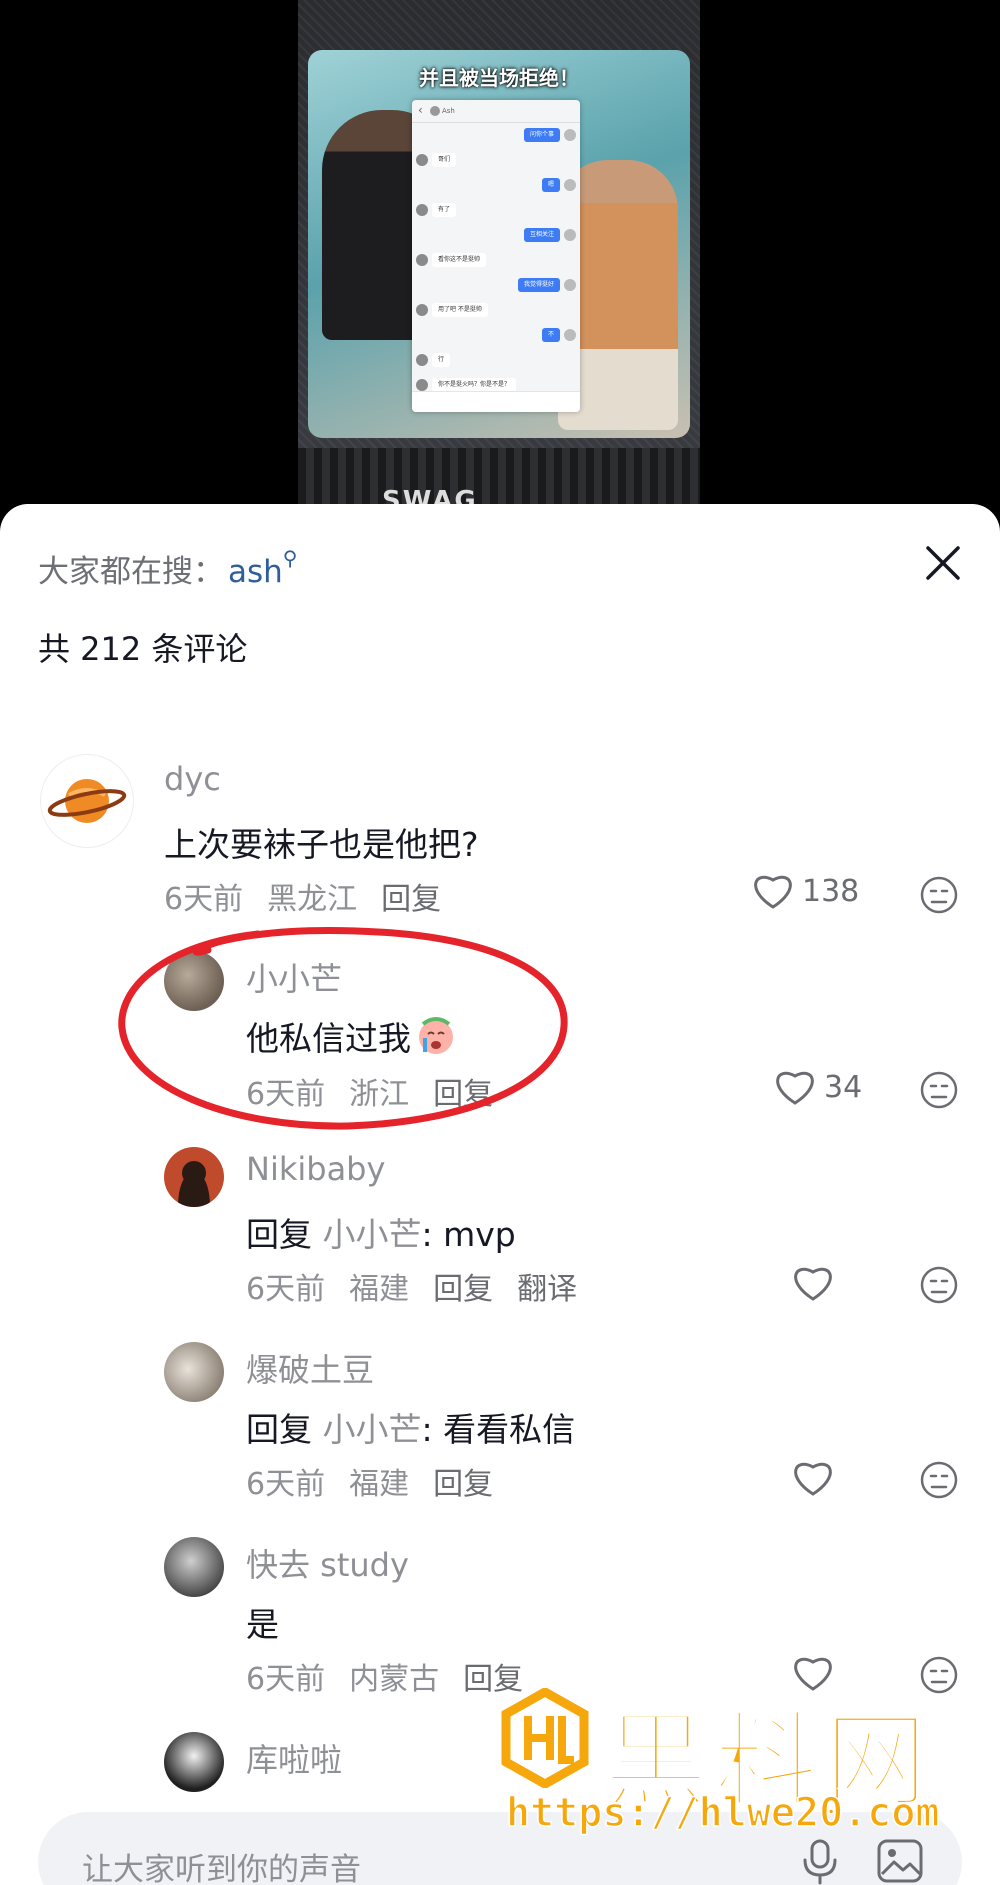 The height and width of the screenshot is (1885, 1000). What do you see at coordinates (294, 1758) in the screenshot?
I see `comment-username: 库啦啦` at bounding box center [294, 1758].